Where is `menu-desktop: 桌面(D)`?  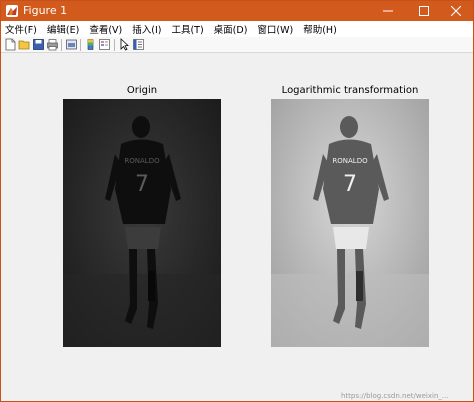
menu-desktop: 桌面(D) is located at coordinates (231, 29).